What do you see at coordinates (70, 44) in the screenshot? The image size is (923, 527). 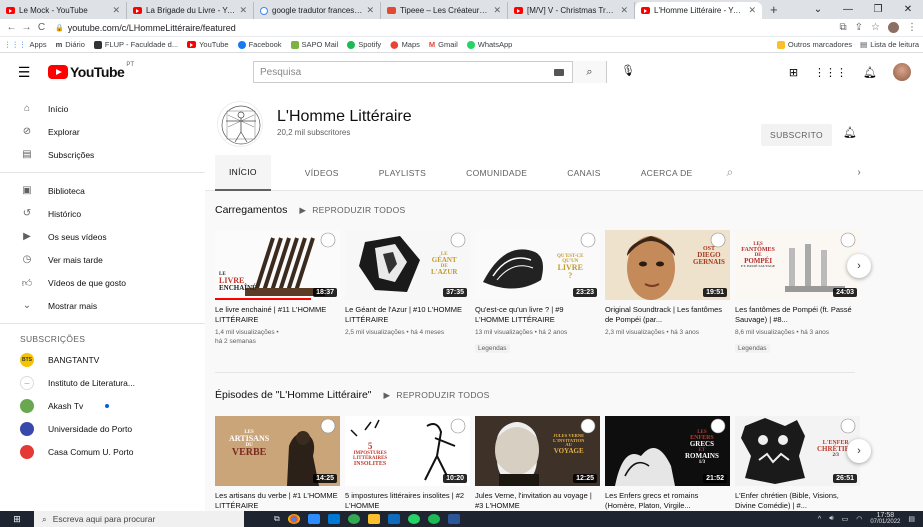 I see `bookmark-diario: m Diário` at bounding box center [70, 44].